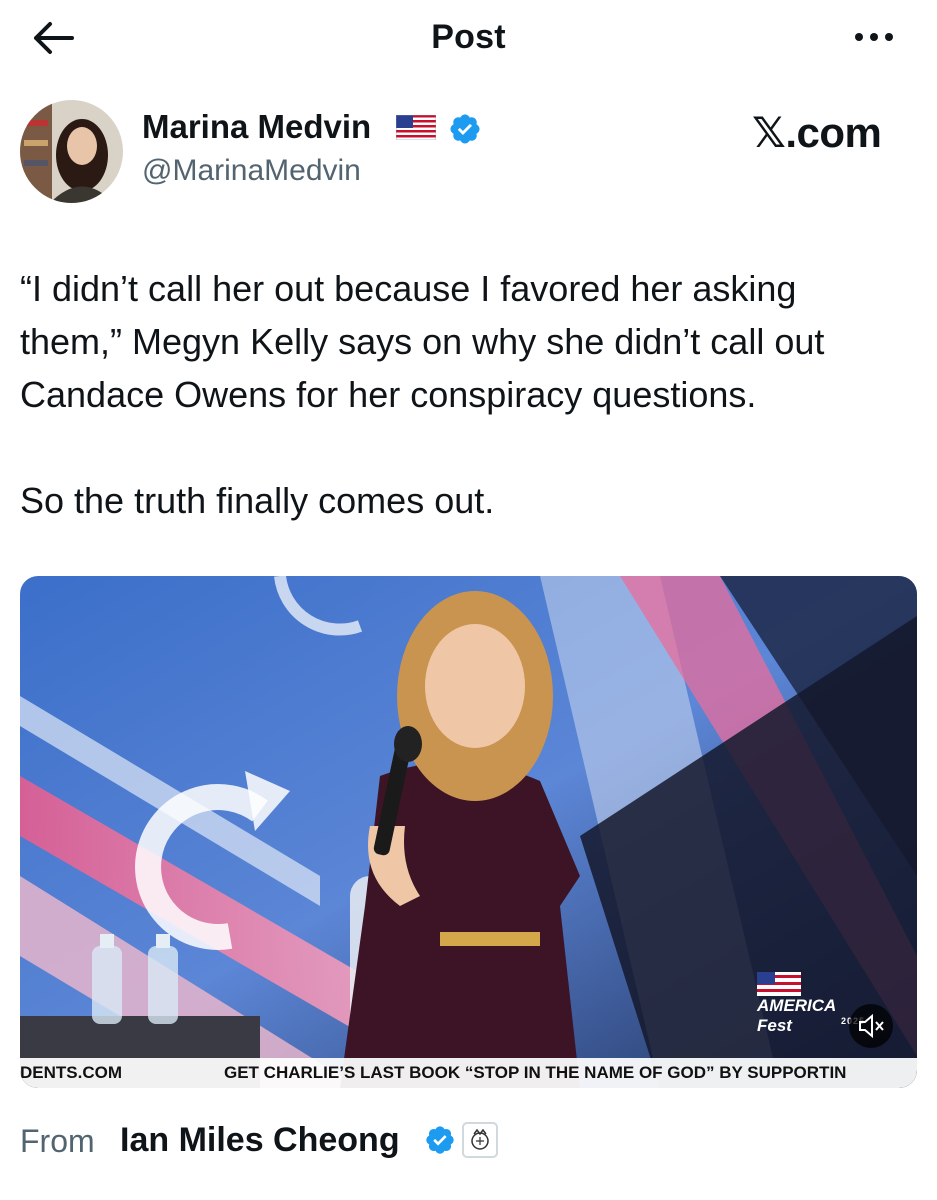 Image resolution: width=937 pixels, height=1200 pixels. I want to click on top-bar: Post, so click(468, 40).